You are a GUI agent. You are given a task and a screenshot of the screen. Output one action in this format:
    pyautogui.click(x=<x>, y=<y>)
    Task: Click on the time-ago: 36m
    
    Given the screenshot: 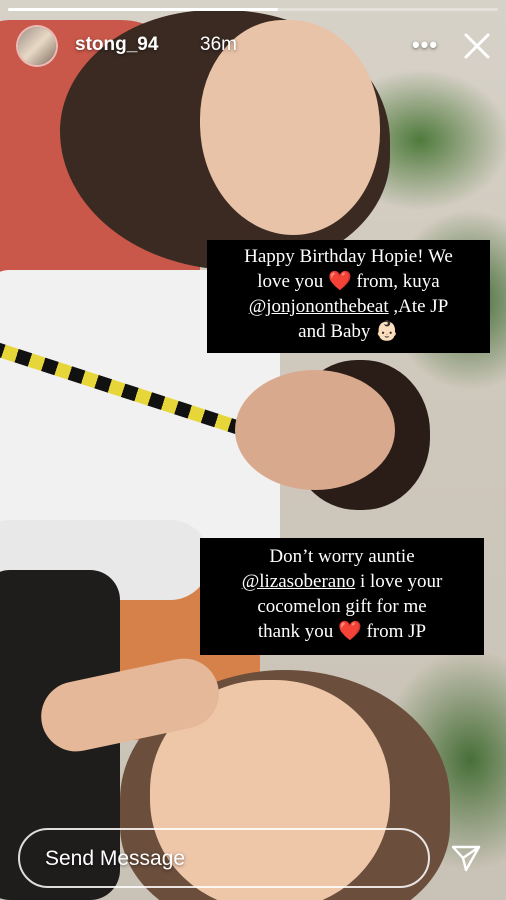 What is the action you would take?
    pyautogui.click(x=218, y=44)
    